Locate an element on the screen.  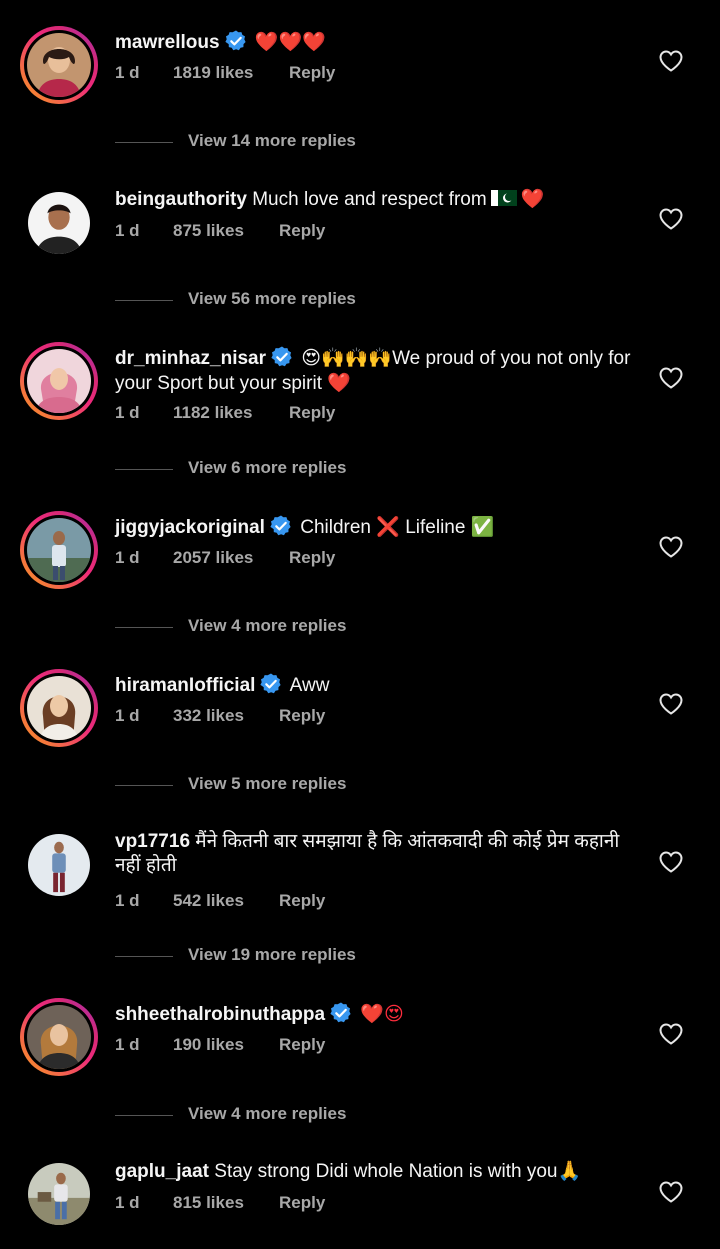
comment-username: shheethalrobinuthappa is located at coordinates (220, 1014).